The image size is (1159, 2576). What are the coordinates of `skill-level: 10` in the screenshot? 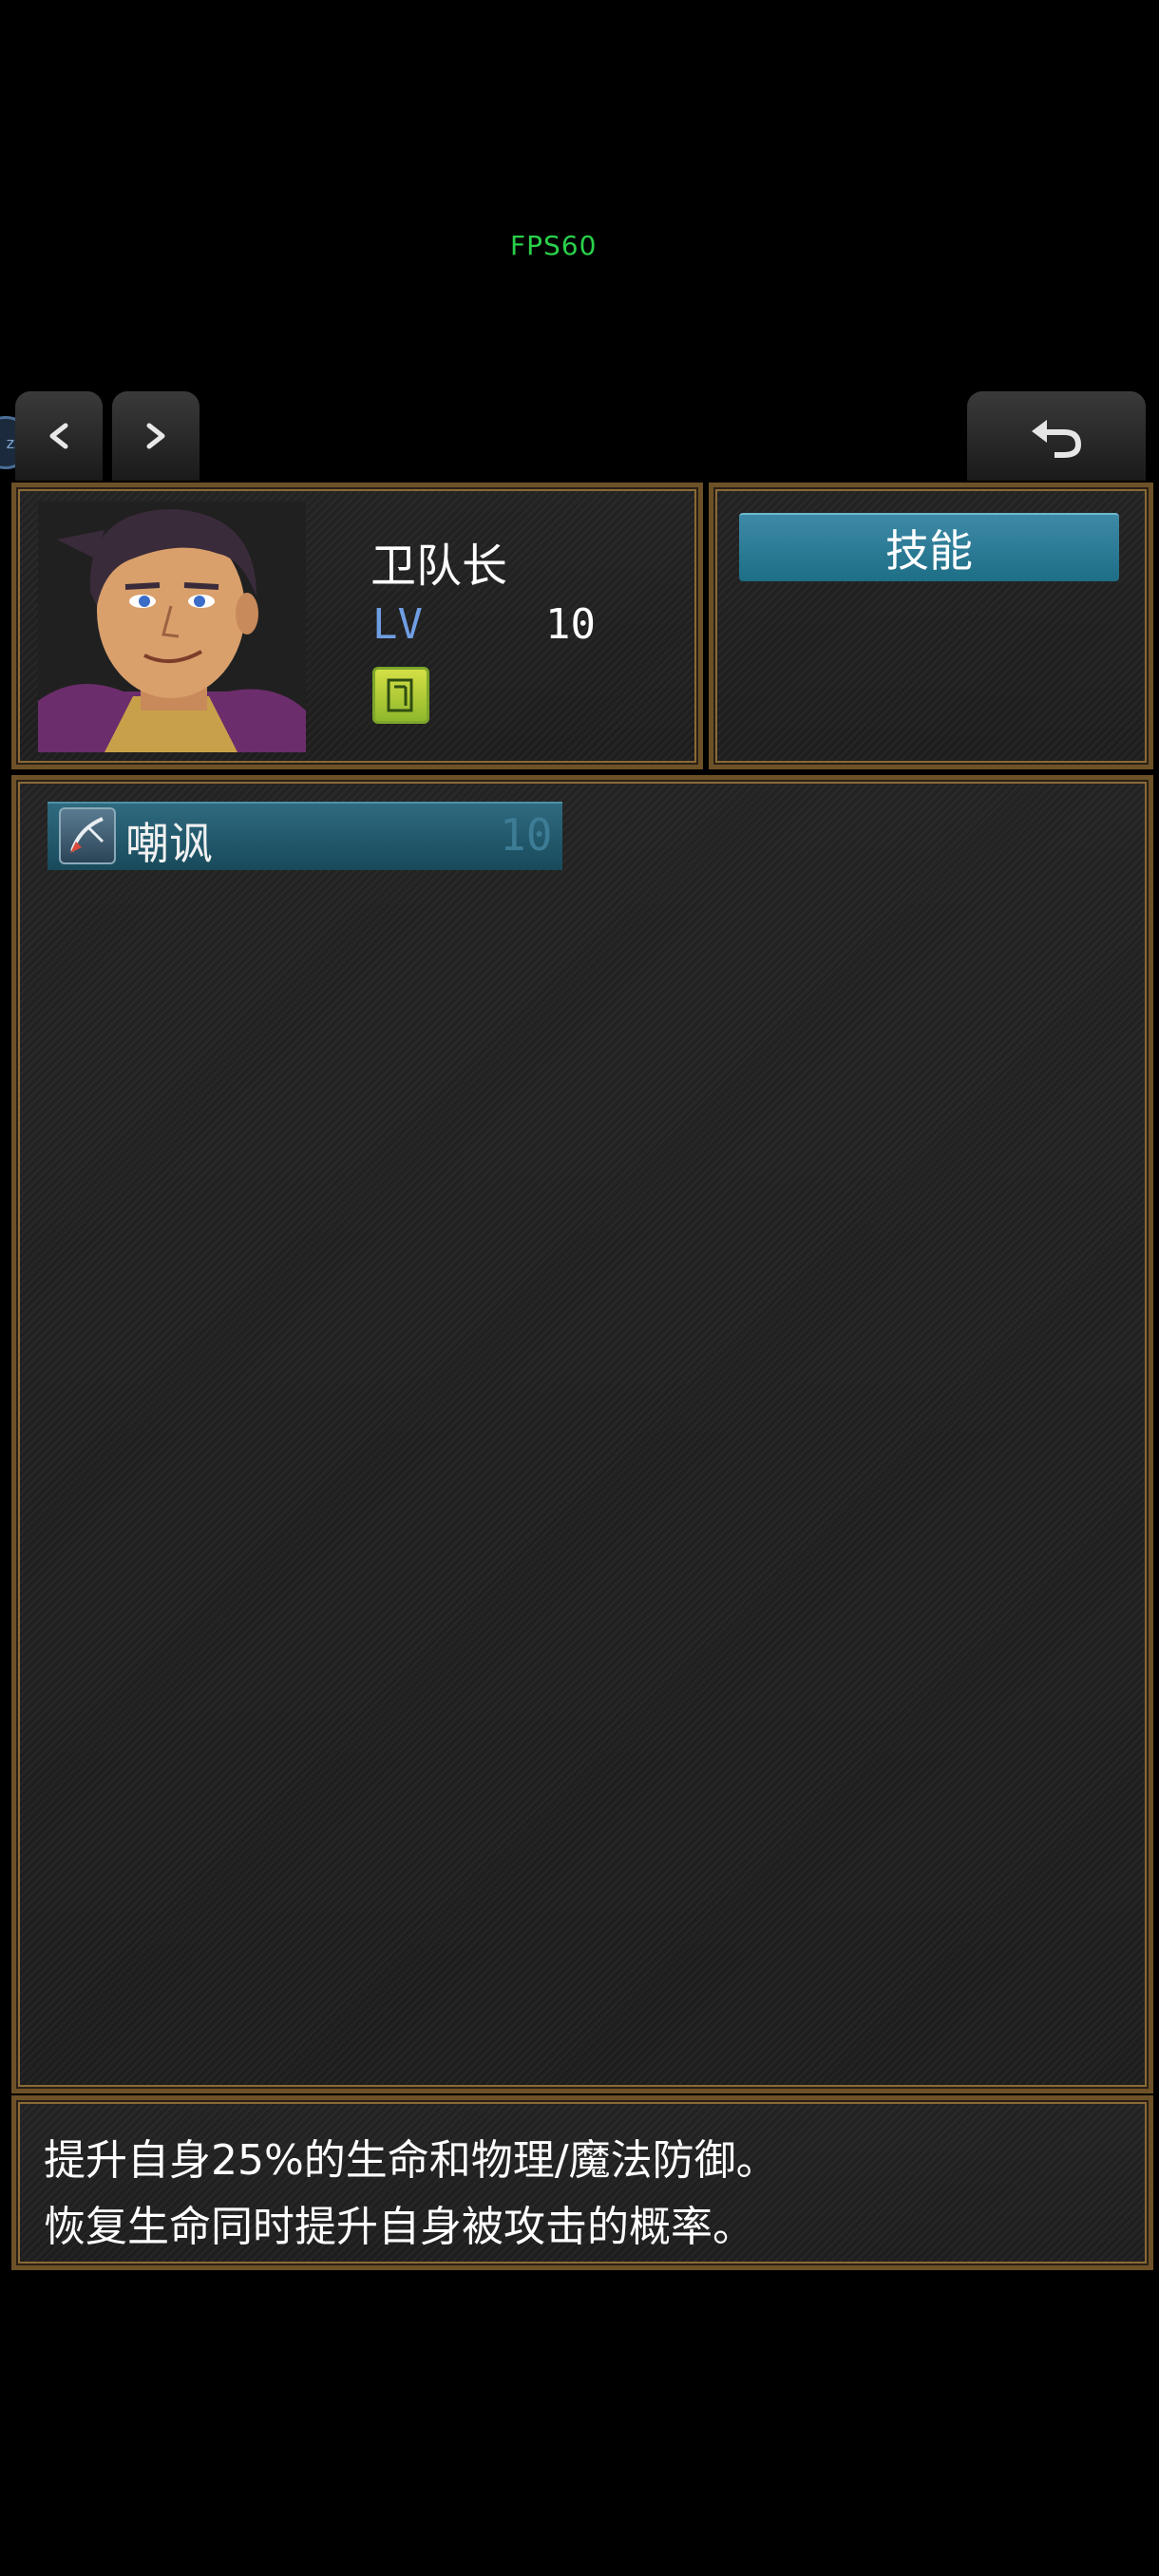 It's located at (526, 835).